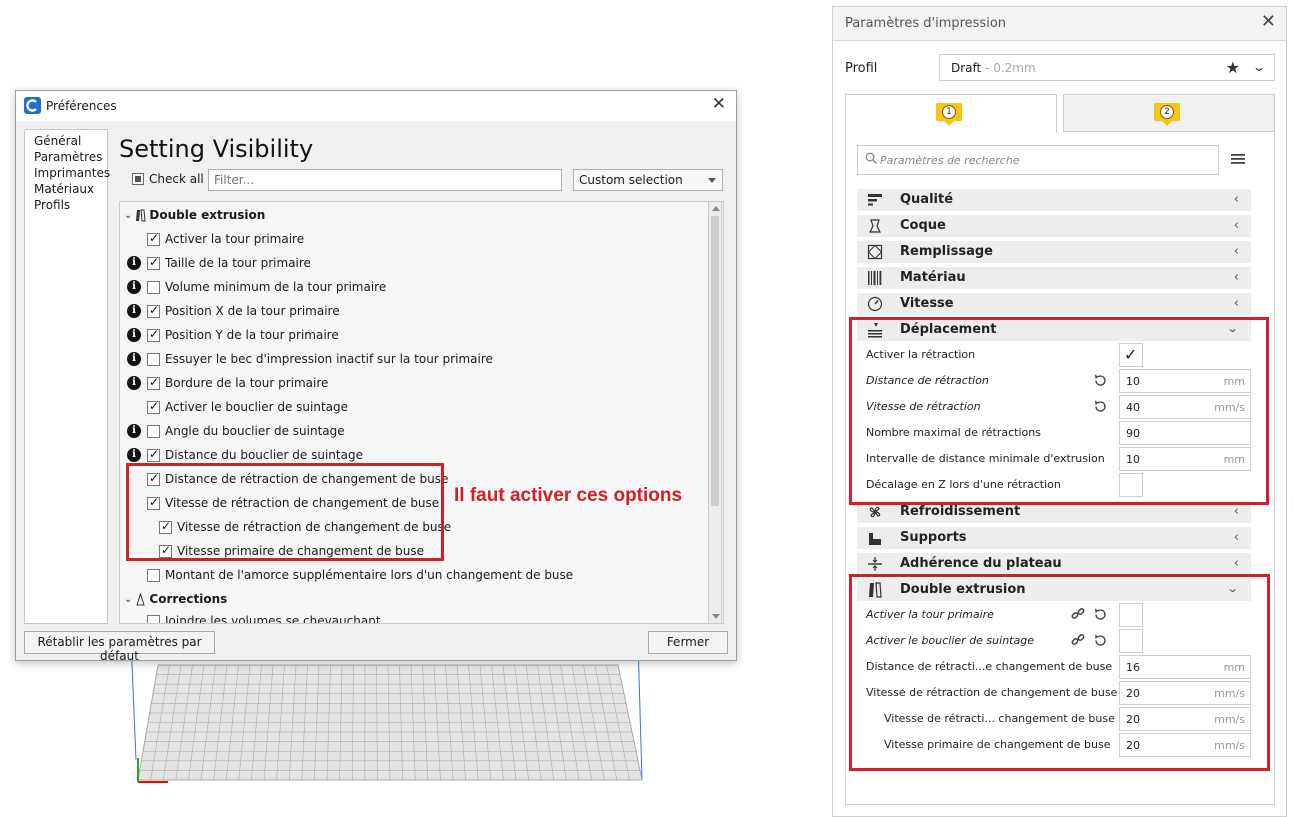 The image size is (1295, 817). What do you see at coordinates (1238, 159) in the screenshot?
I see `menu-icon` at bounding box center [1238, 159].